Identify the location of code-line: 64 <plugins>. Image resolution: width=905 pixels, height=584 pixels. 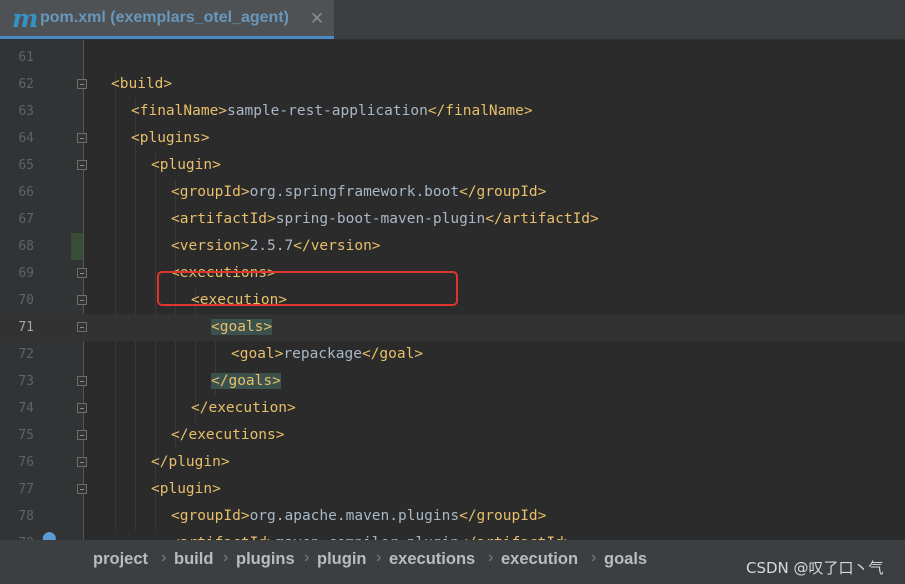
(452, 138).